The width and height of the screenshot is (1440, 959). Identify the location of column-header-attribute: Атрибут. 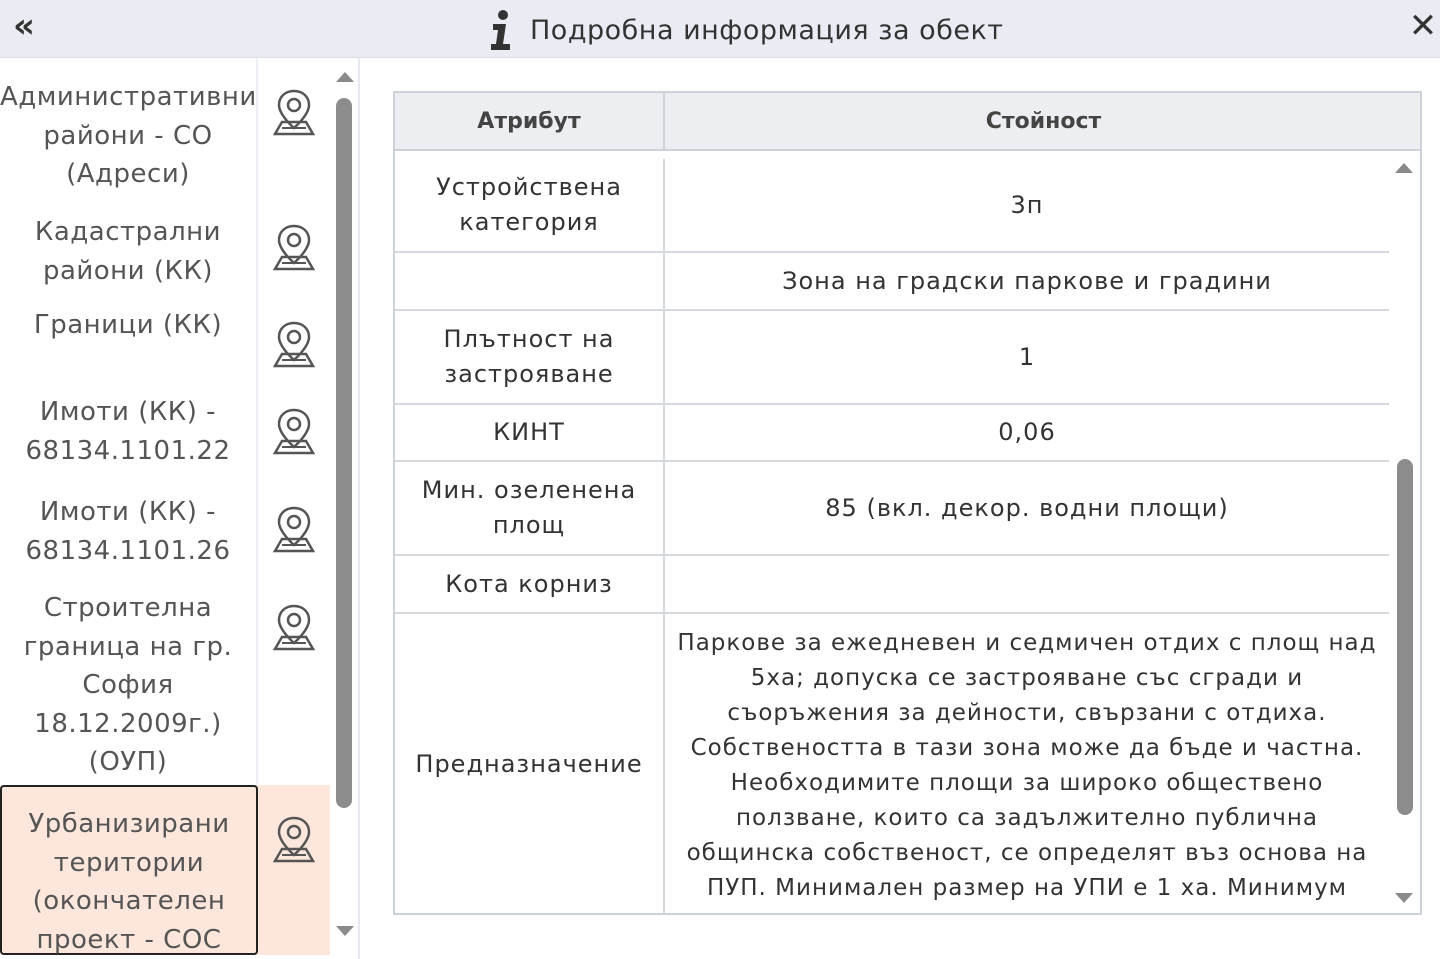
(530, 121).